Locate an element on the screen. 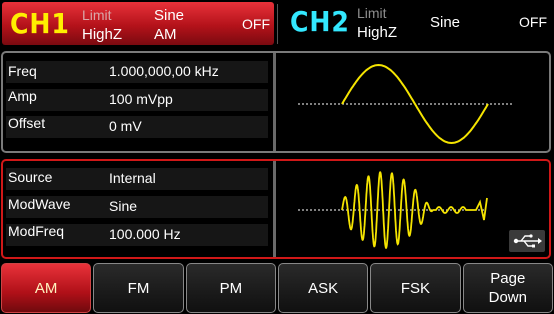 This screenshot has width=554, height=314. param-row-source: Source Internal is located at coordinates (137, 179).